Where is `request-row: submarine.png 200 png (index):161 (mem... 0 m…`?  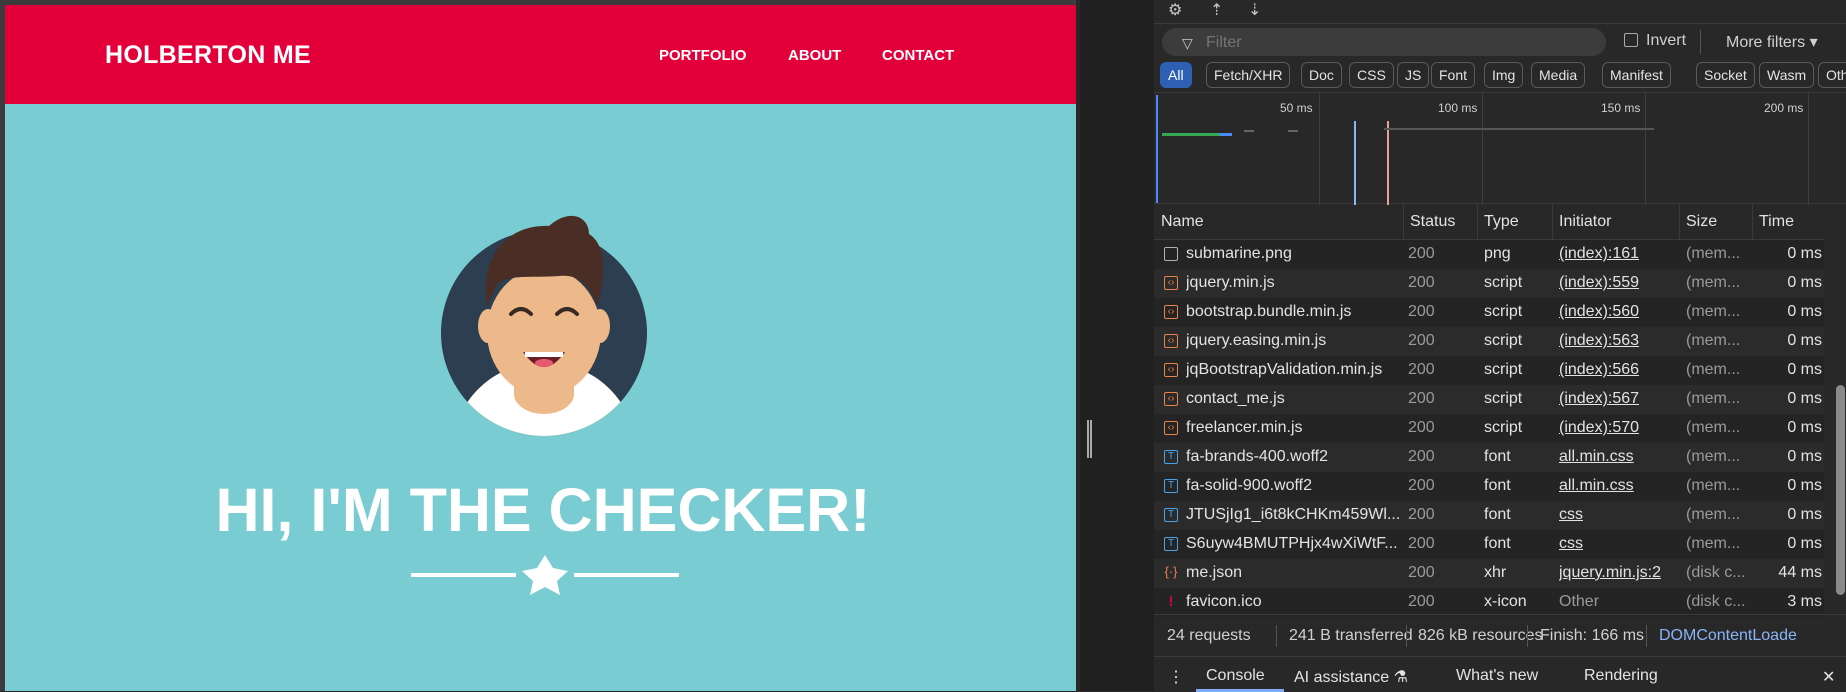 request-row: submarine.png 200 png (index):161 (mem... 0 m… is located at coordinates (1489, 254).